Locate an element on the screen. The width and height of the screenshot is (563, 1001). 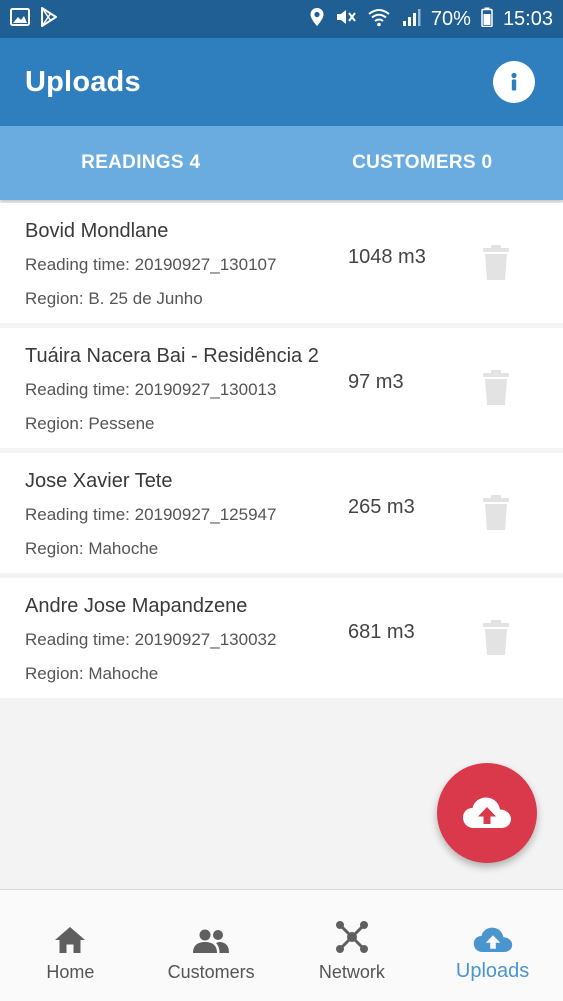
customer-name: Bovid Mondlane is located at coordinates (96, 231).